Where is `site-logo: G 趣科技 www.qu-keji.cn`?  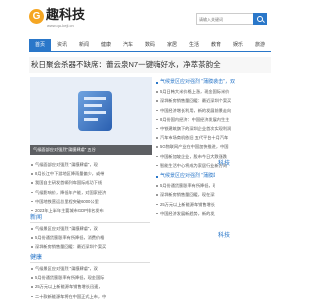
site-logo: G 趣科技 www.qu-keji.cn is located at coordinates (57, 17).